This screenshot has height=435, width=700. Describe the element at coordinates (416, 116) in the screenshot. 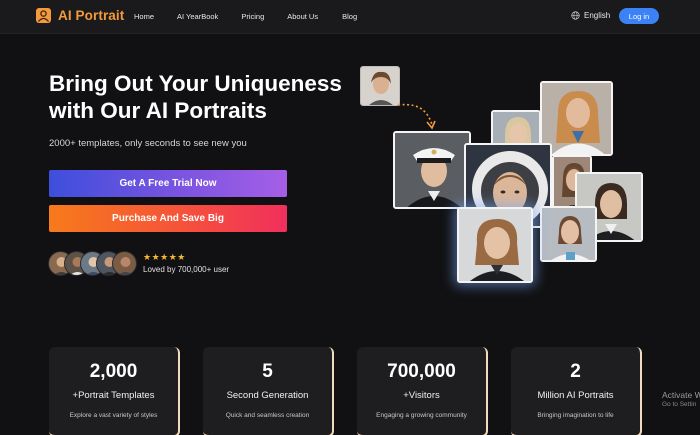

I see `dotted-arrow-icon` at that location.